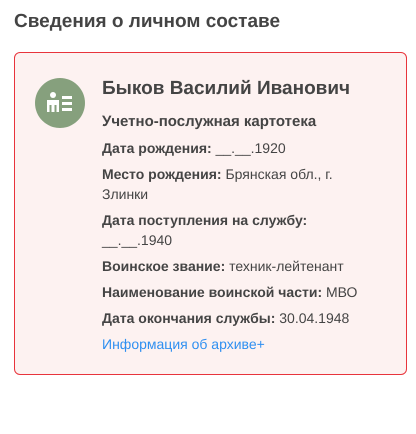 This screenshot has width=416, height=434. What do you see at coordinates (60, 103) in the screenshot?
I see `person-record-icon` at bounding box center [60, 103].